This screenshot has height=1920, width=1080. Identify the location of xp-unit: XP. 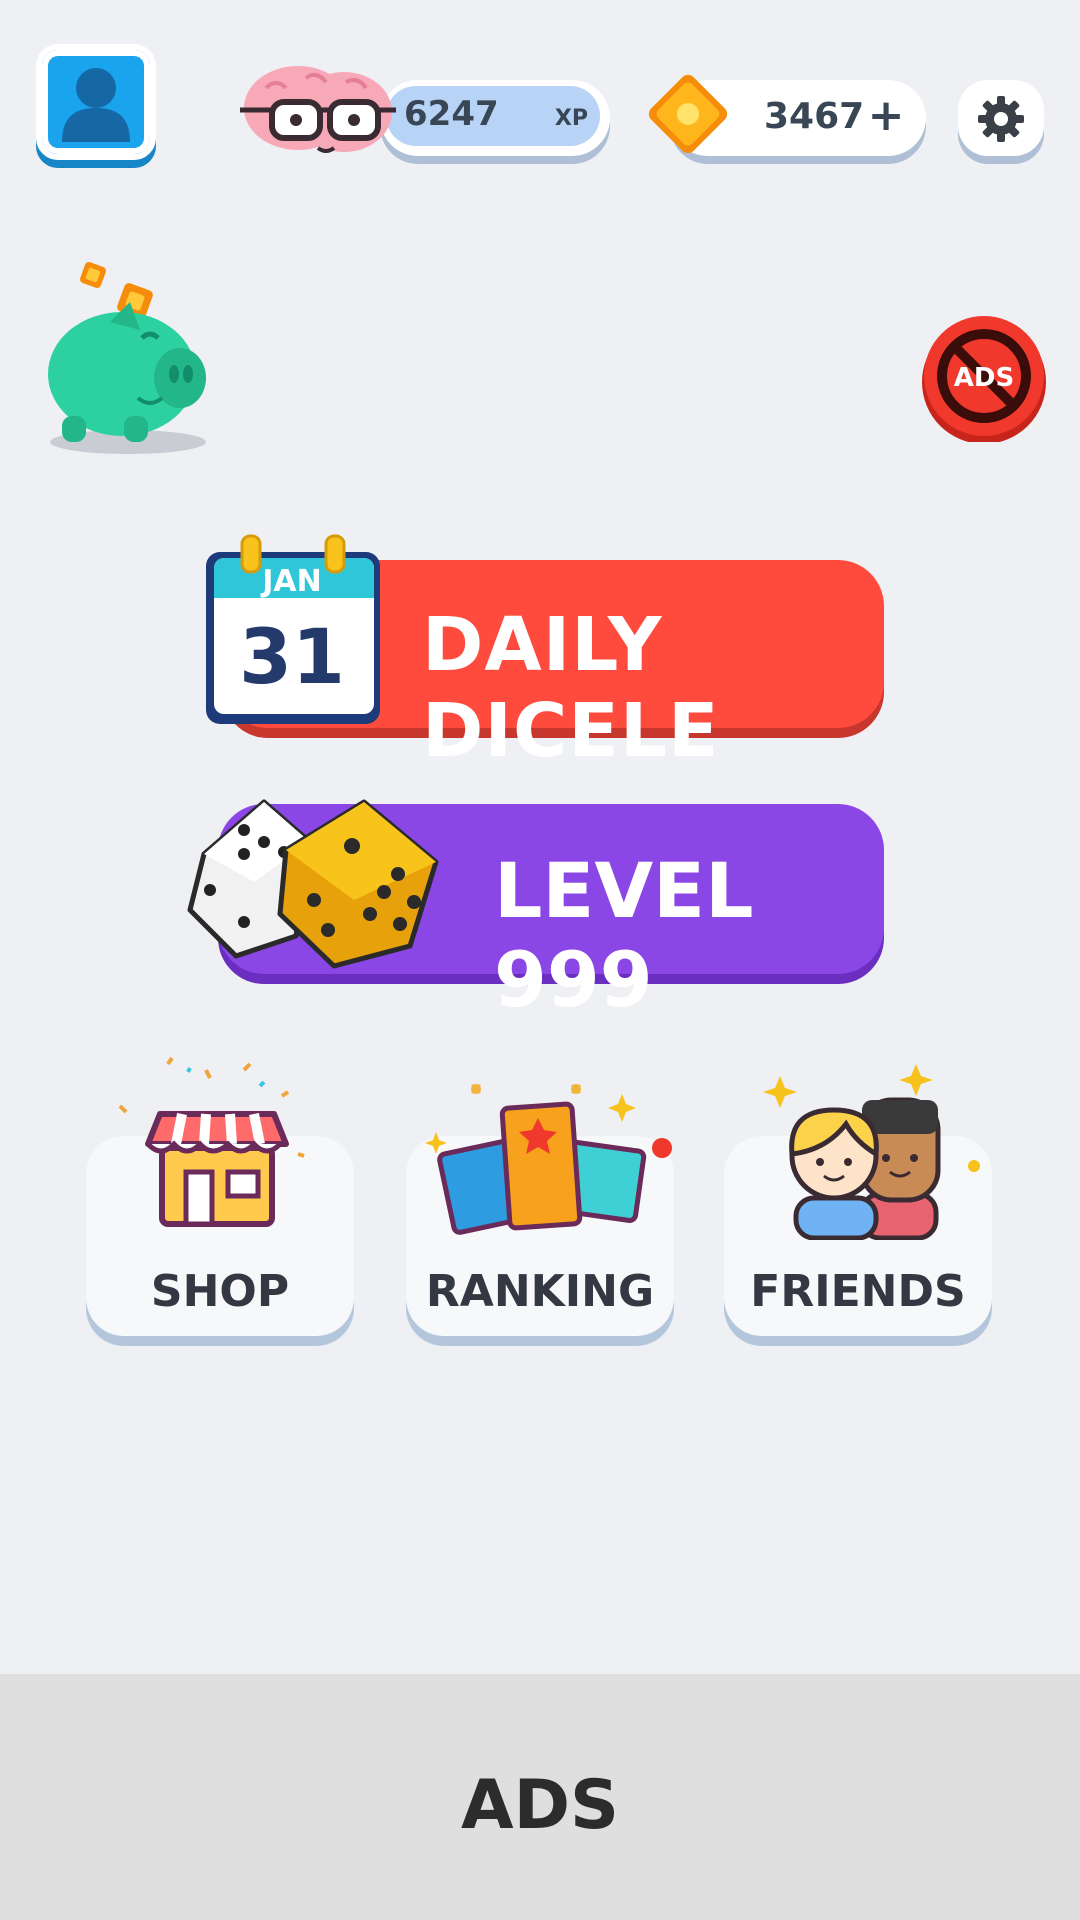
(571, 118).